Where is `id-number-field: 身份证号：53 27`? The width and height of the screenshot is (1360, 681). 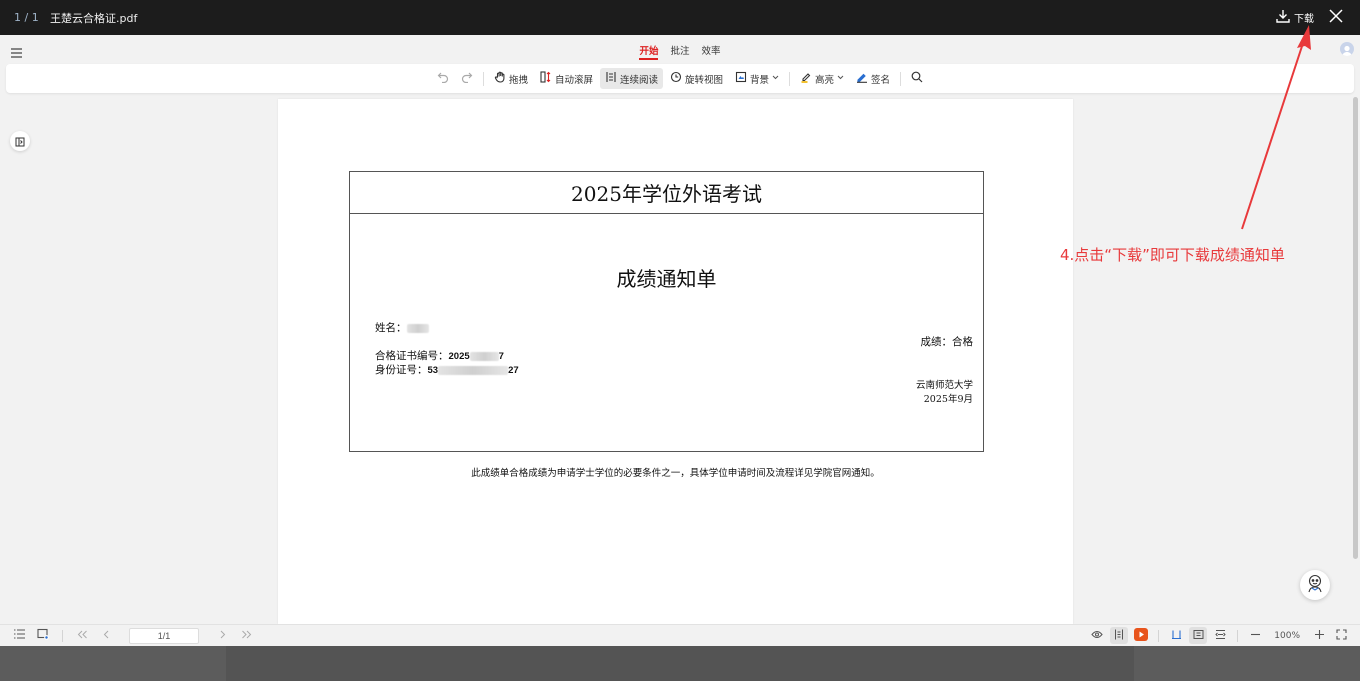
id-number-field: 身份证号：53 27 is located at coordinates (447, 369).